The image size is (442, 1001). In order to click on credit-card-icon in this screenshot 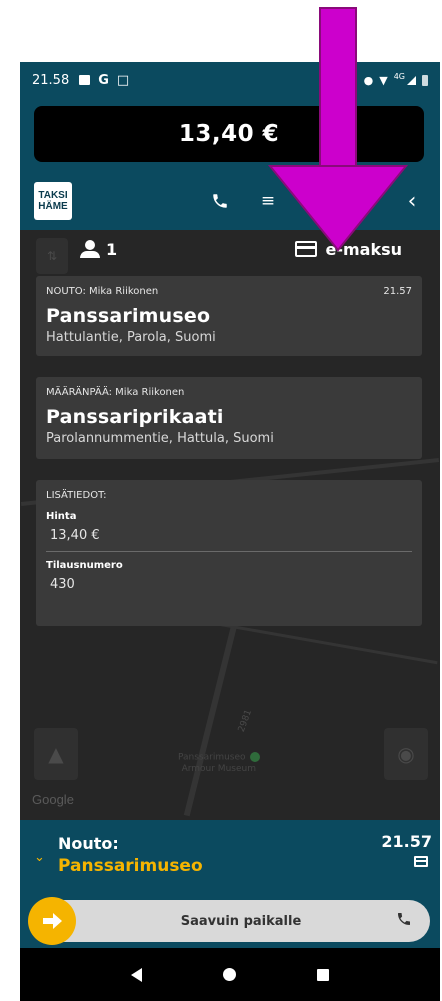, I will do `click(306, 249)`.